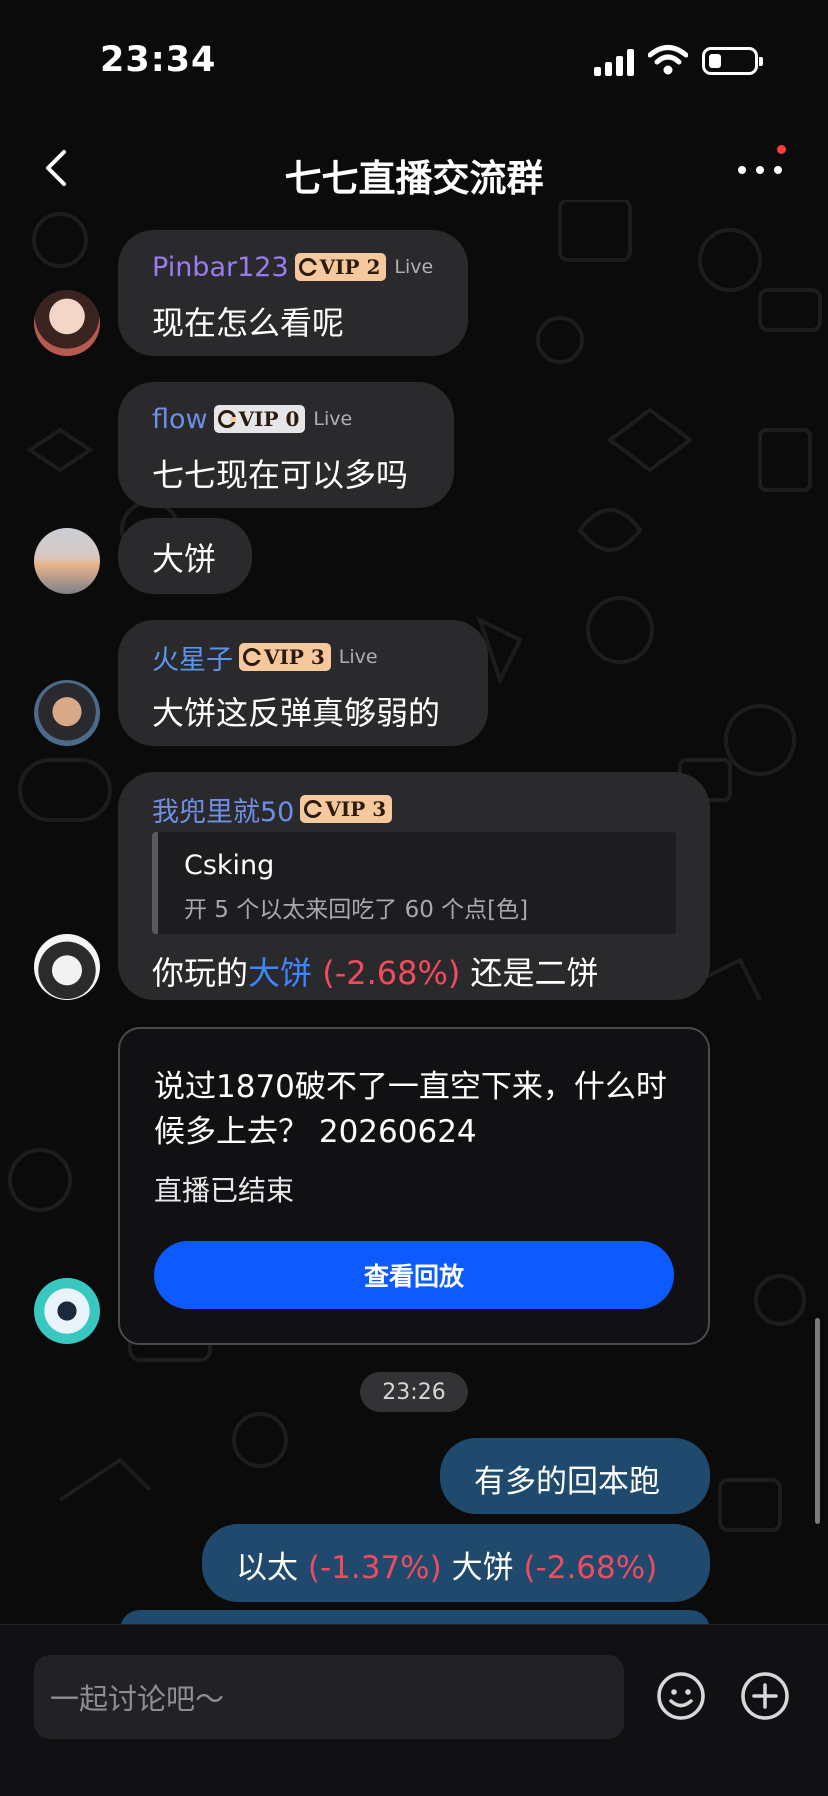  I want to click on time-divider: 23:26, so click(414, 1392).